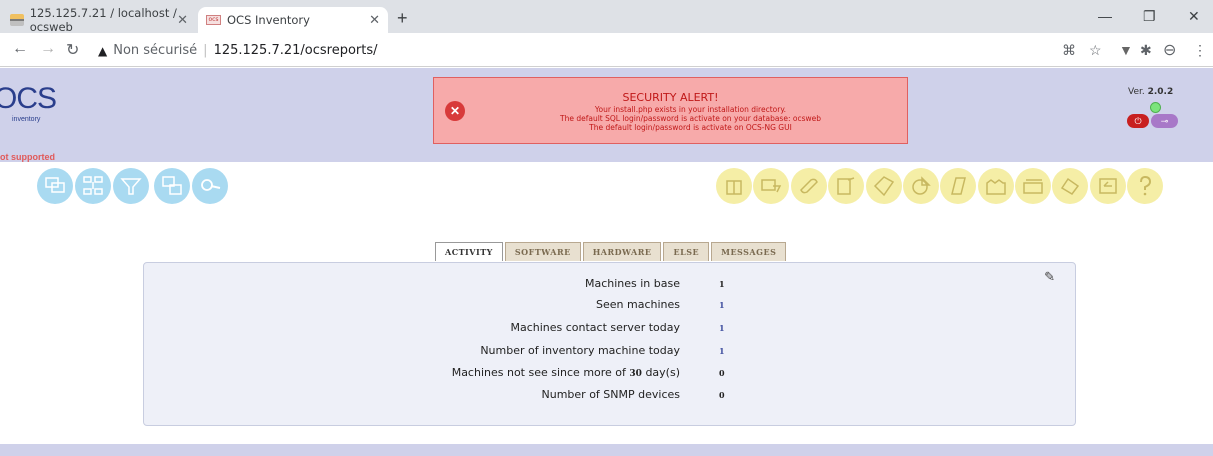 Image resolution: width=1213 pixels, height=456 pixels. I want to click on version-label: Ver. 2.0.2, so click(1151, 92).